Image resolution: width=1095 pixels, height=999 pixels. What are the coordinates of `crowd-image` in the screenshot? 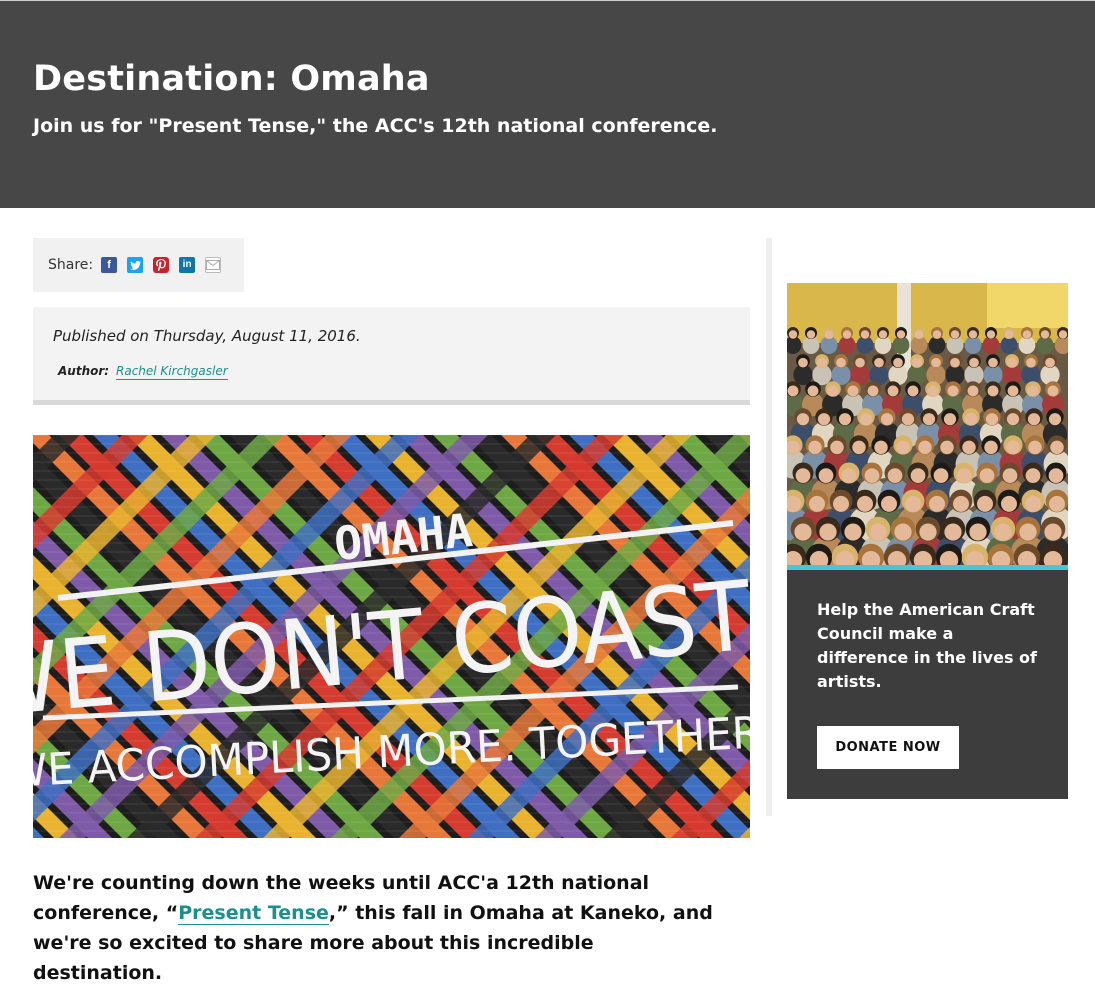 It's located at (927, 424).